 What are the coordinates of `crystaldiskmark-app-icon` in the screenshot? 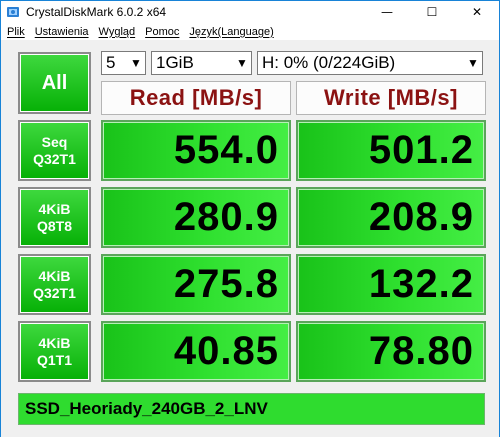 It's located at (13, 12).